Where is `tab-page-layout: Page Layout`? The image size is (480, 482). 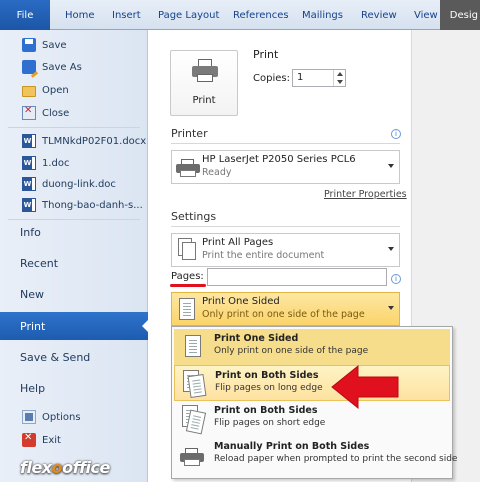 tab-page-layout: Page Layout is located at coordinates (188, 15).